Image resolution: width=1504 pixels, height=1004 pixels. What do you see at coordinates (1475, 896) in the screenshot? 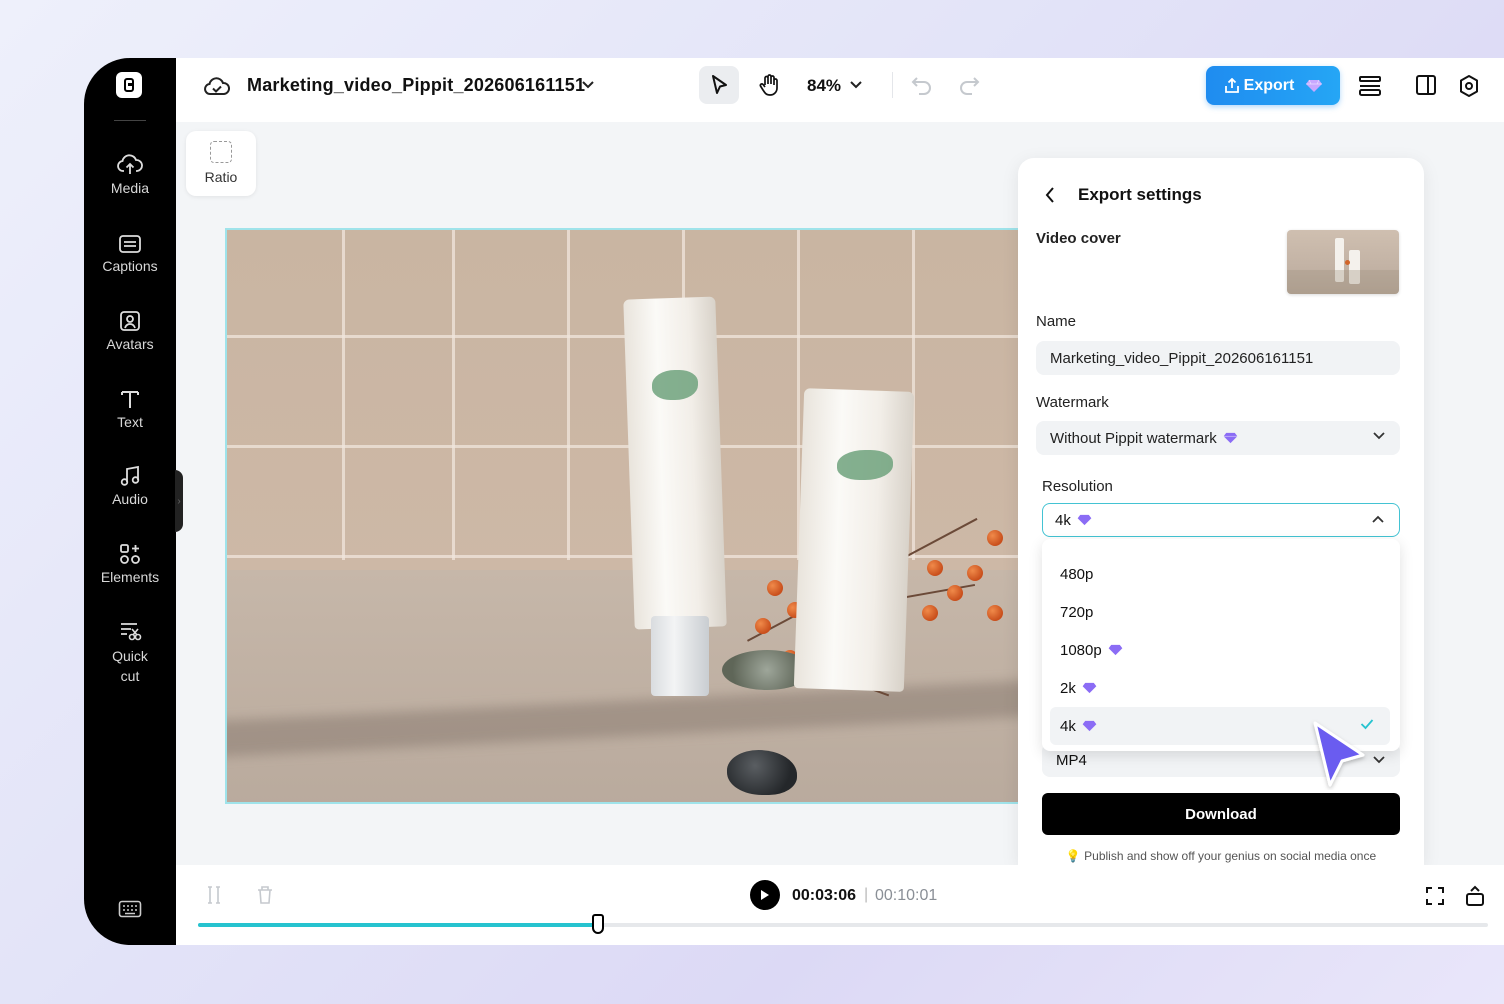
I see `collapse-panel-icon` at bounding box center [1475, 896].